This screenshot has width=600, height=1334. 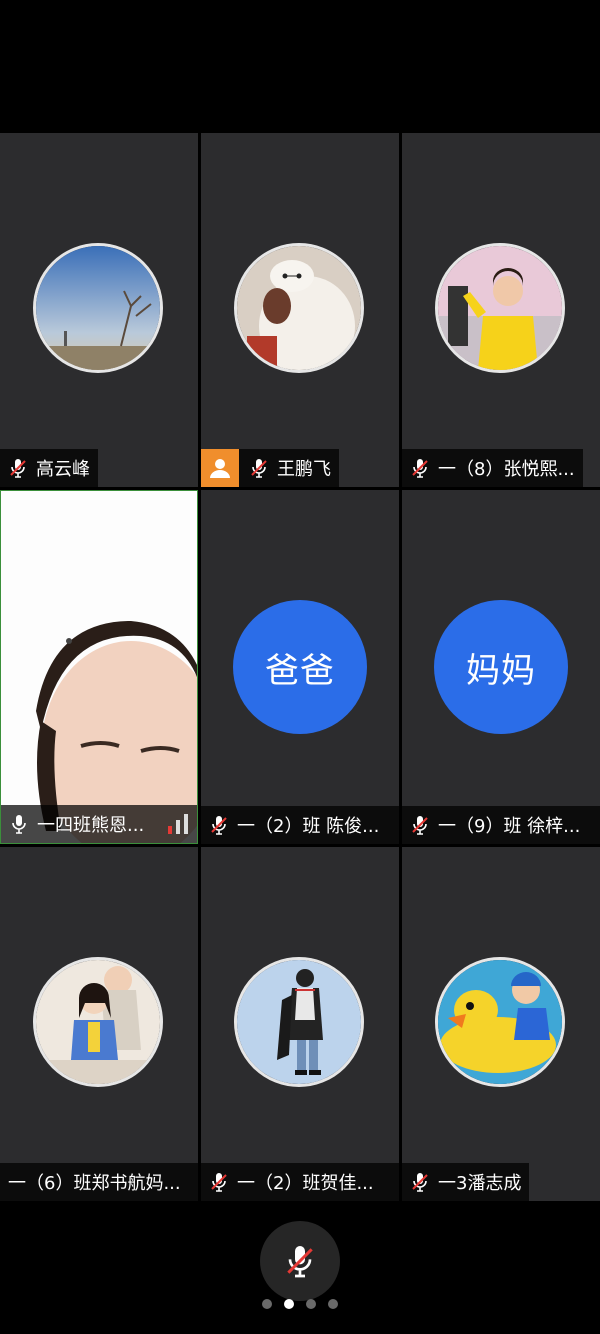 I want to click on bottom-toolbar, so click(x=300, y=1267).